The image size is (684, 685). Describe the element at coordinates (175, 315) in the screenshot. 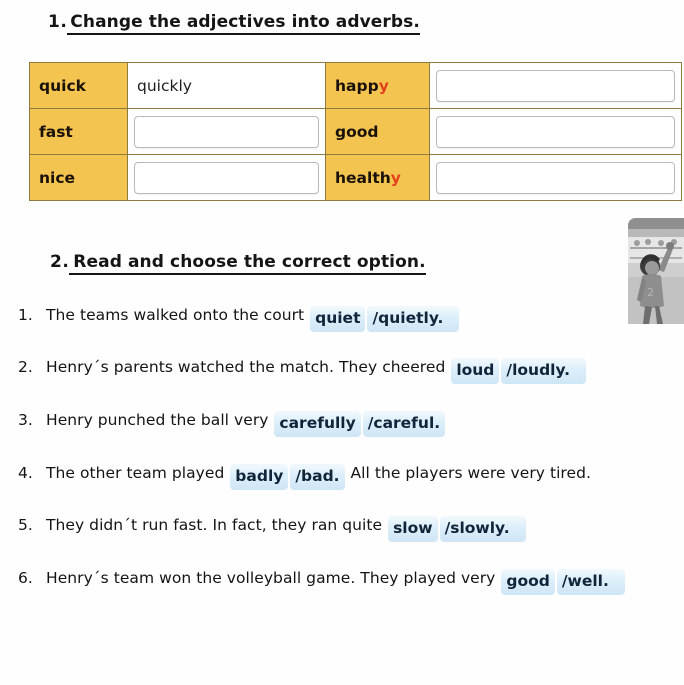

I see `item-text-before: The teams walked onto the court` at that location.